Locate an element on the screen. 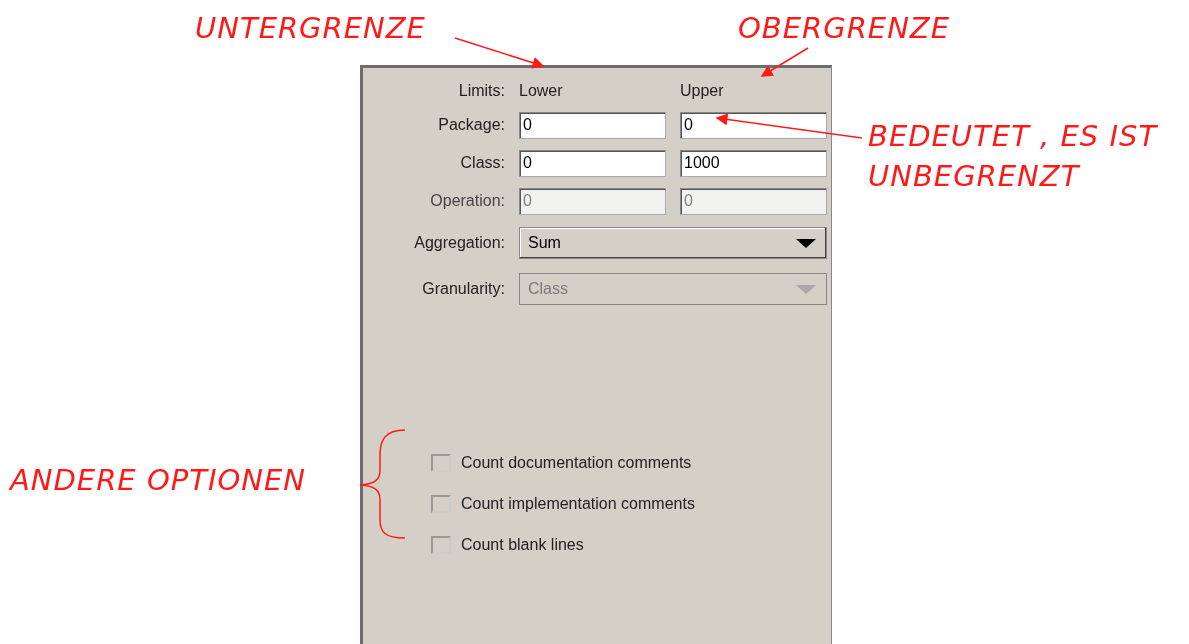 This screenshot has height=644, width=1189. input-field: 1000 is located at coordinates (753, 163).